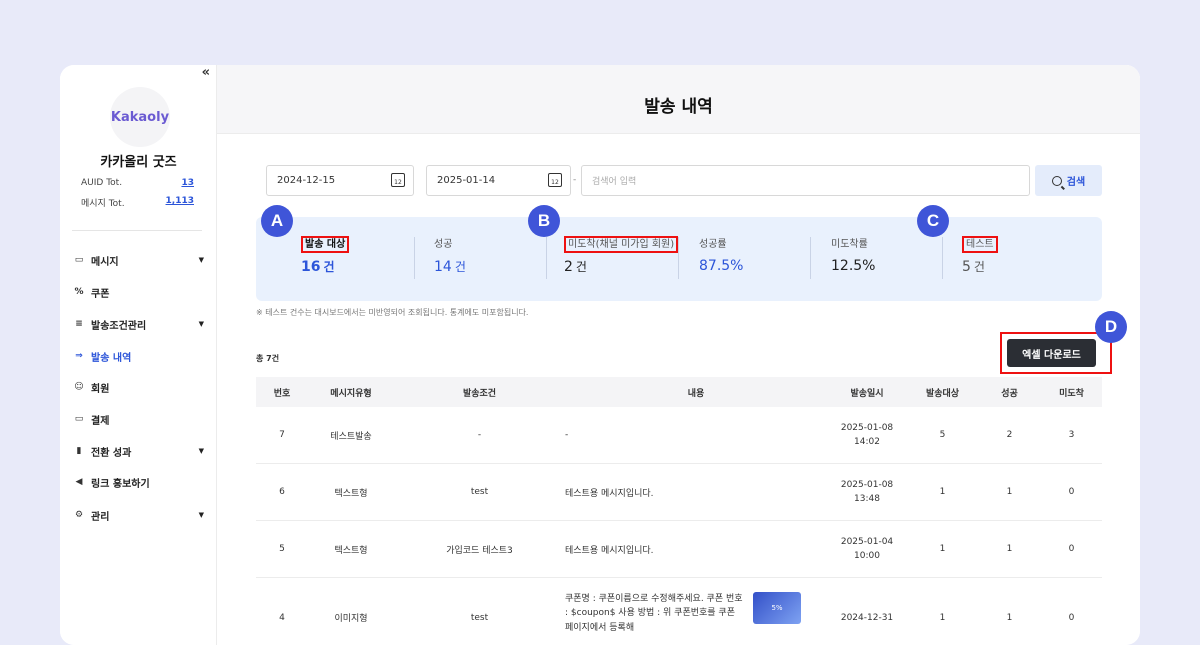 This screenshot has width=1200, height=645. What do you see at coordinates (138, 451) in the screenshot?
I see `sidebar-item-conversion: ▮ 전환 성과 ▼` at bounding box center [138, 451].